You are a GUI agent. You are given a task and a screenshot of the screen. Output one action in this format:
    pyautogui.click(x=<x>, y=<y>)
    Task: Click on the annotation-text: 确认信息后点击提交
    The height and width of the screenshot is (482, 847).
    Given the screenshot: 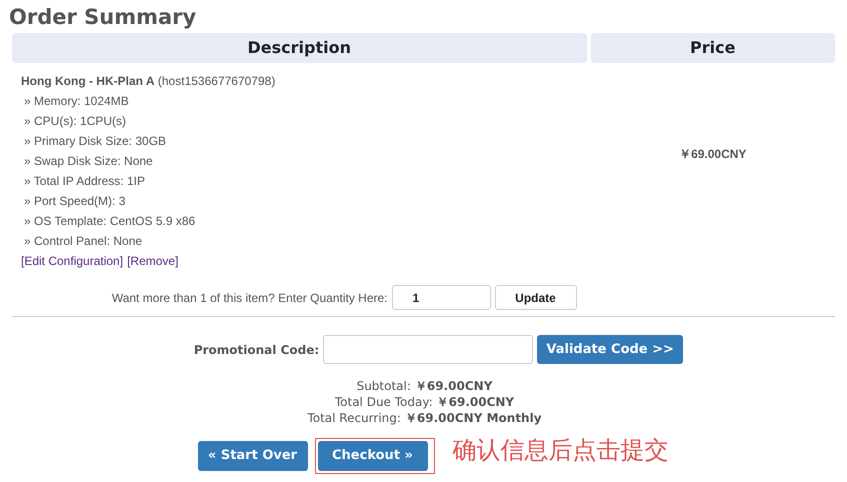 What is the action you would take?
    pyautogui.click(x=560, y=450)
    